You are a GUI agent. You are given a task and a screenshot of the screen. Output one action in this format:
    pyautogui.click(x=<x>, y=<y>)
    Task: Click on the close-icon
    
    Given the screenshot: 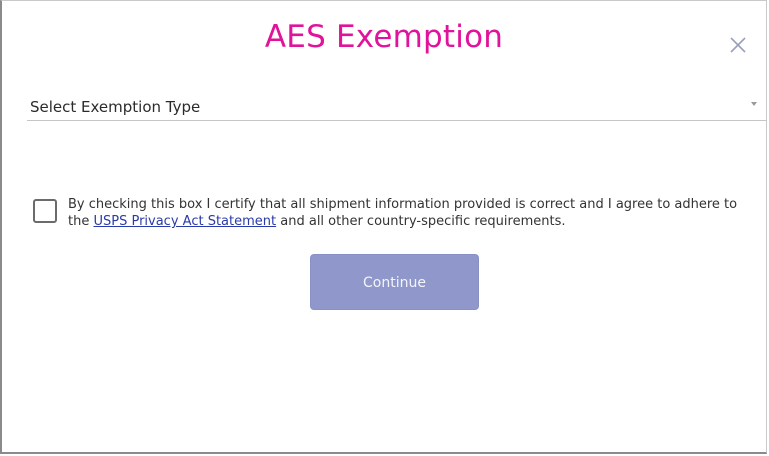 What is the action you would take?
    pyautogui.click(x=738, y=45)
    